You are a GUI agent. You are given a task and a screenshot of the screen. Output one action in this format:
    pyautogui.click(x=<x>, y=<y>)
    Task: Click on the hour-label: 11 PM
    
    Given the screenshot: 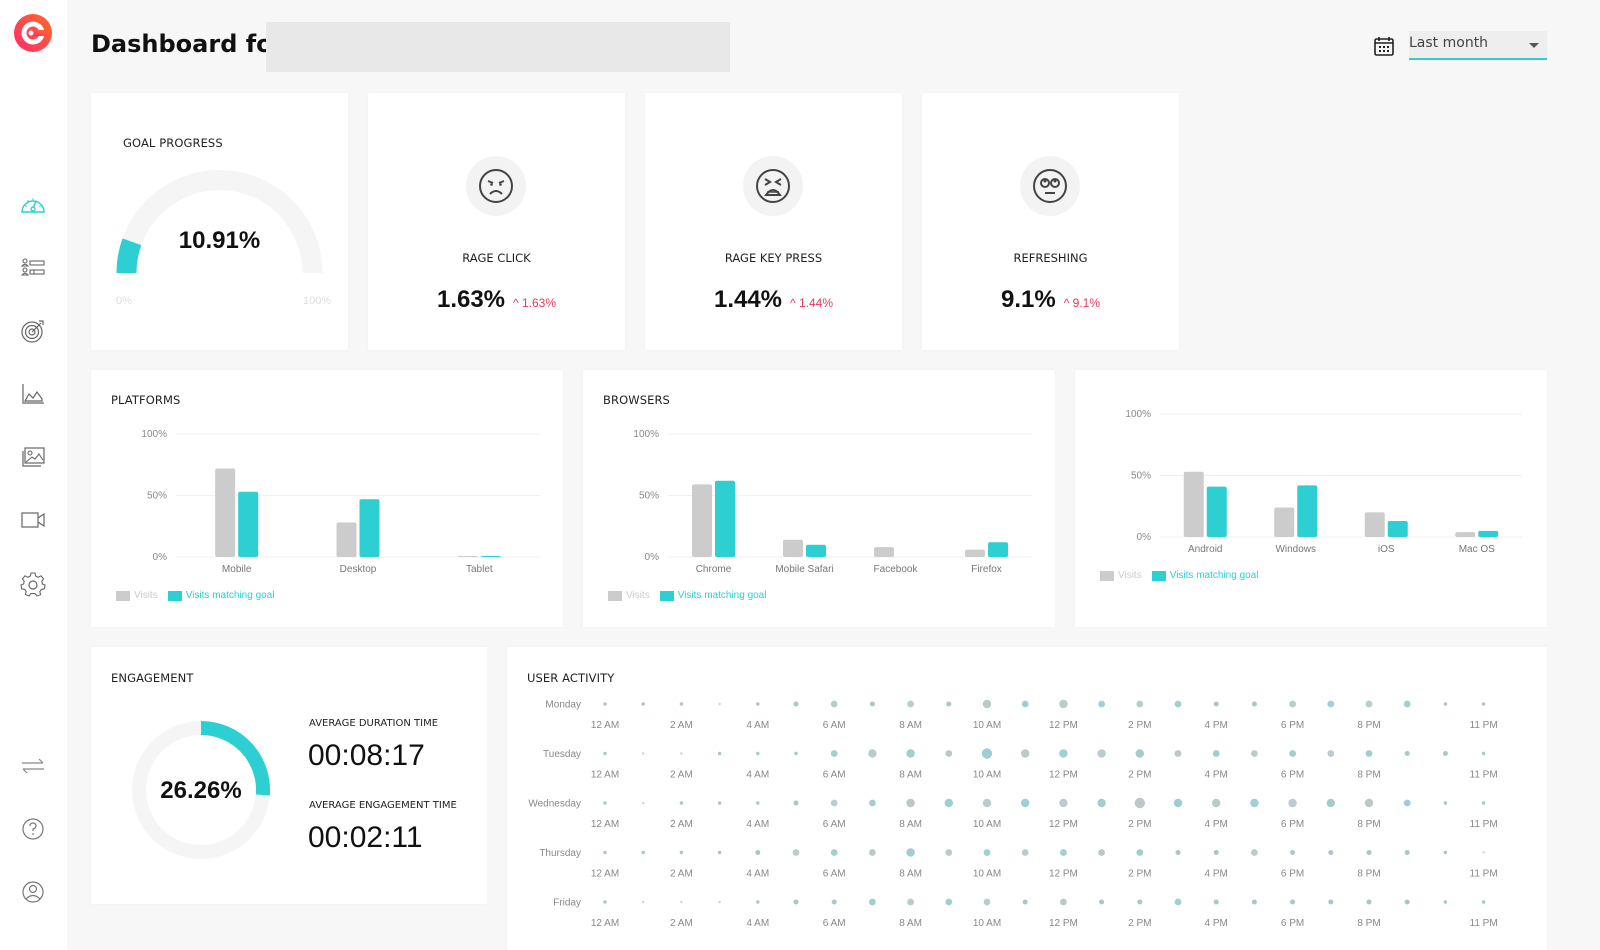 What is the action you would take?
    pyautogui.click(x=1484, y=725)
    